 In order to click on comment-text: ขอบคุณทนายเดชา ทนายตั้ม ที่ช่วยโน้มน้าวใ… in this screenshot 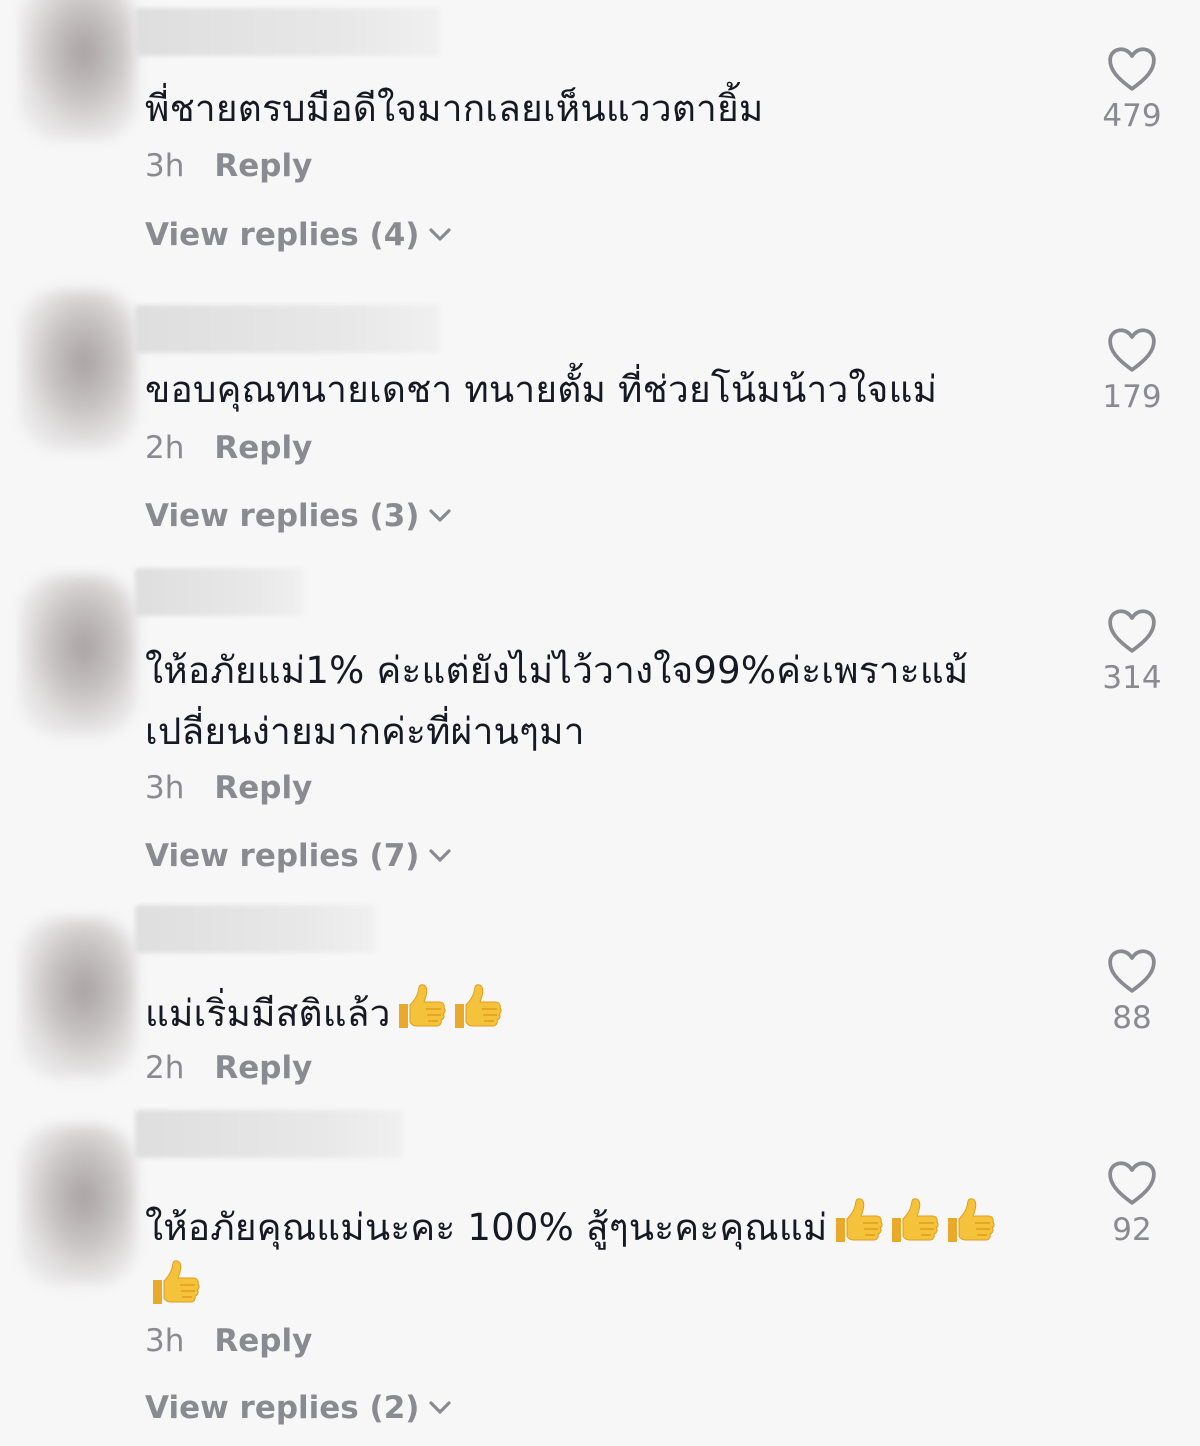, I will do `click(541, 389)`.